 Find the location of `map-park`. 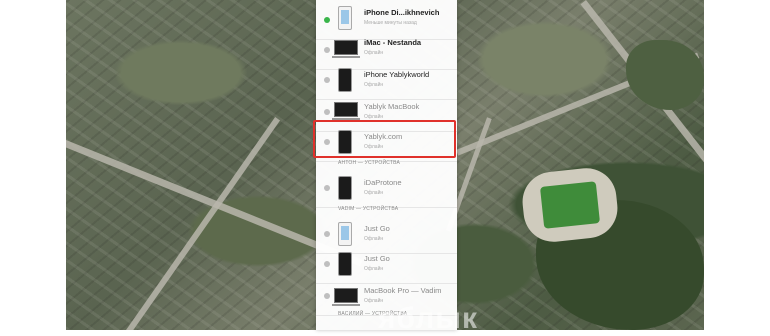

map-park is located at coordinates (665, 75).